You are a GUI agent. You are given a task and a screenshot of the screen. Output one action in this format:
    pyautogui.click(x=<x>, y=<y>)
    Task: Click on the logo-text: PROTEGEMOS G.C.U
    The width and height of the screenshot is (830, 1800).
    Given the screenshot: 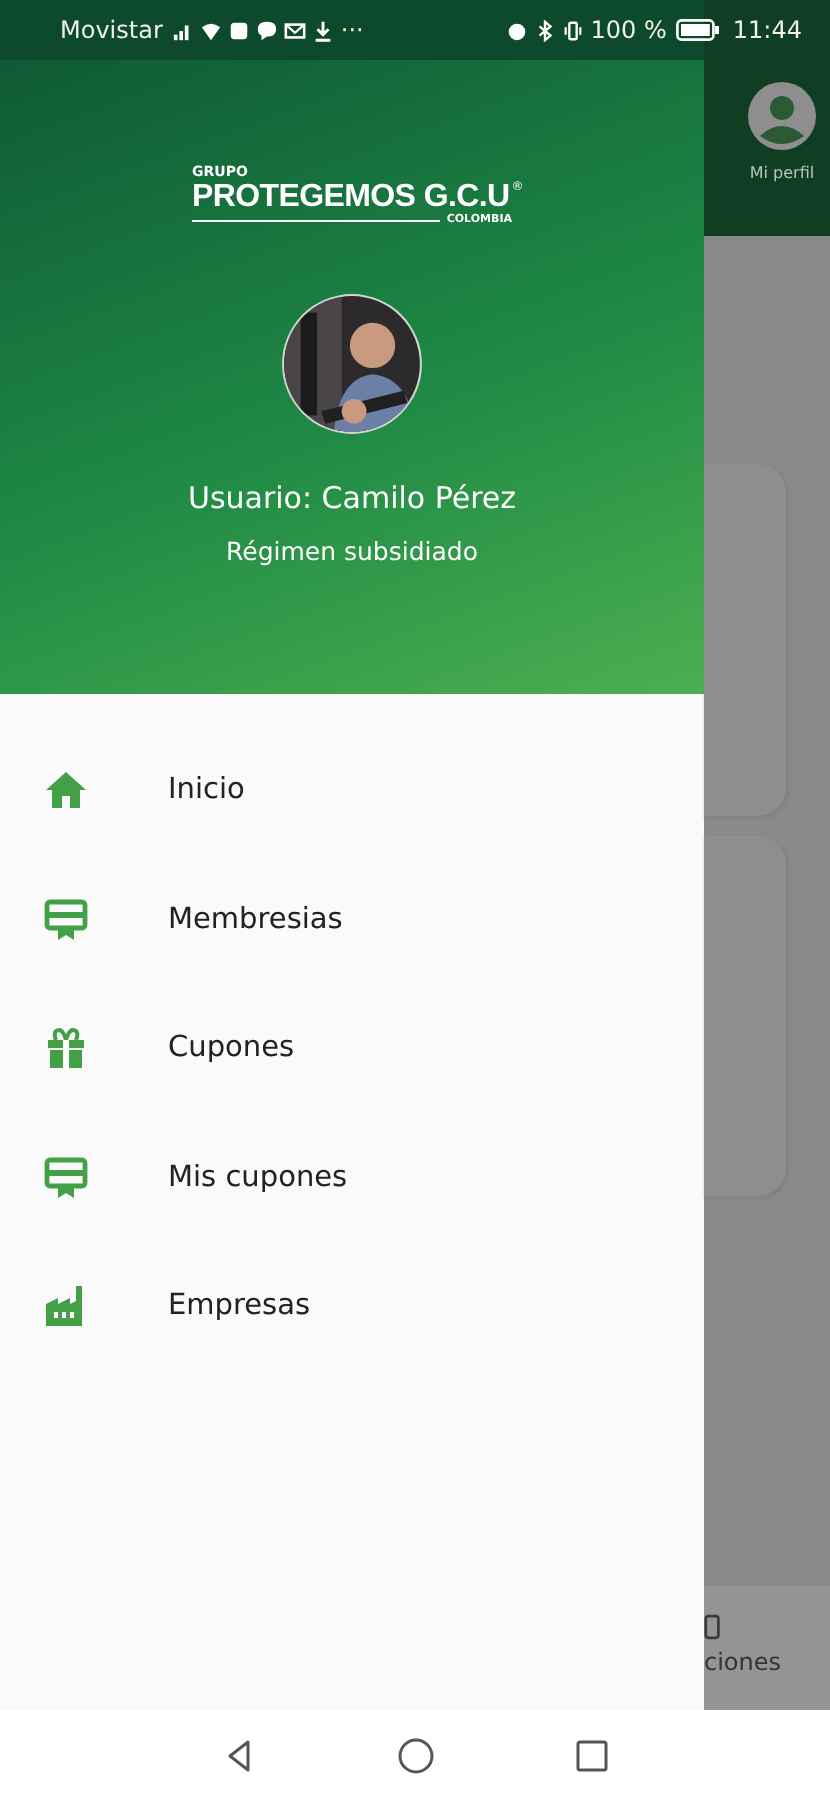 What is the action you would take?
    pyautogui.click(x=351, y=197)
    